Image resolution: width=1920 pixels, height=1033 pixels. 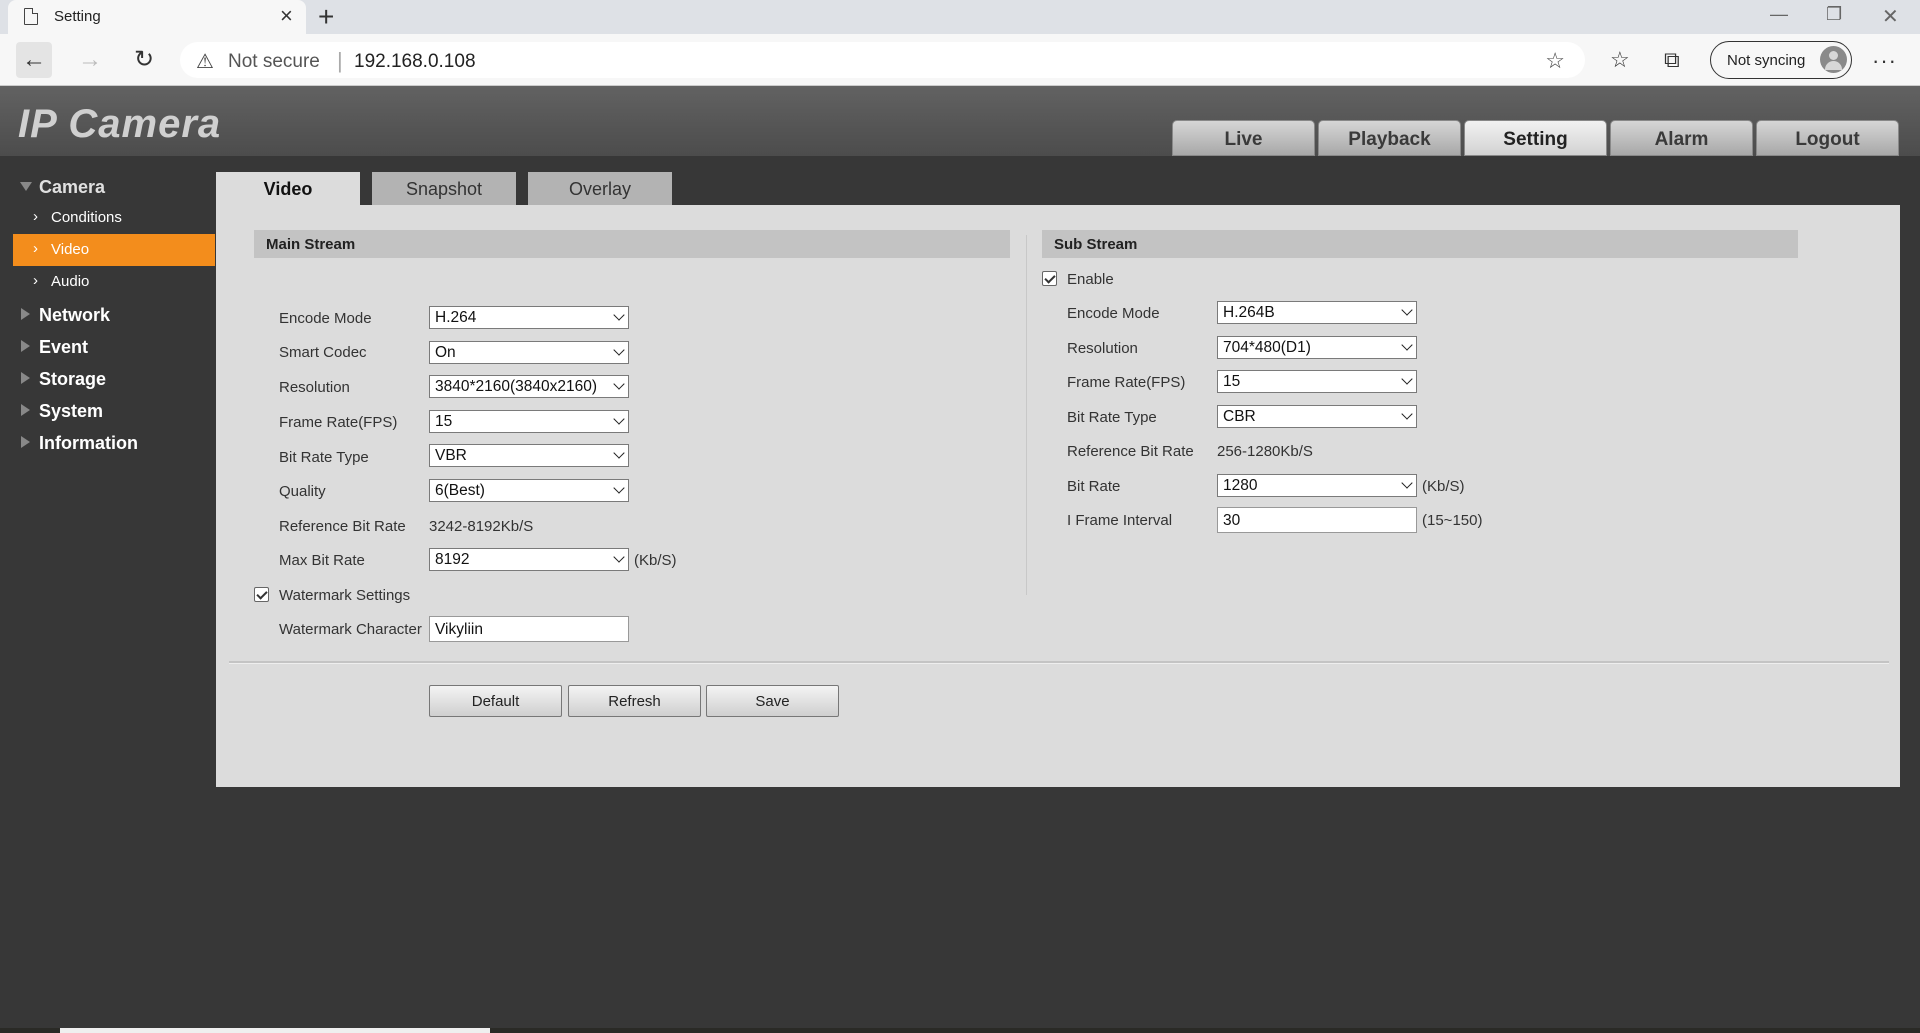 I want to click on main-ref-bit-rate-label: Reference Bit Rate, so click(x=342, y=526).